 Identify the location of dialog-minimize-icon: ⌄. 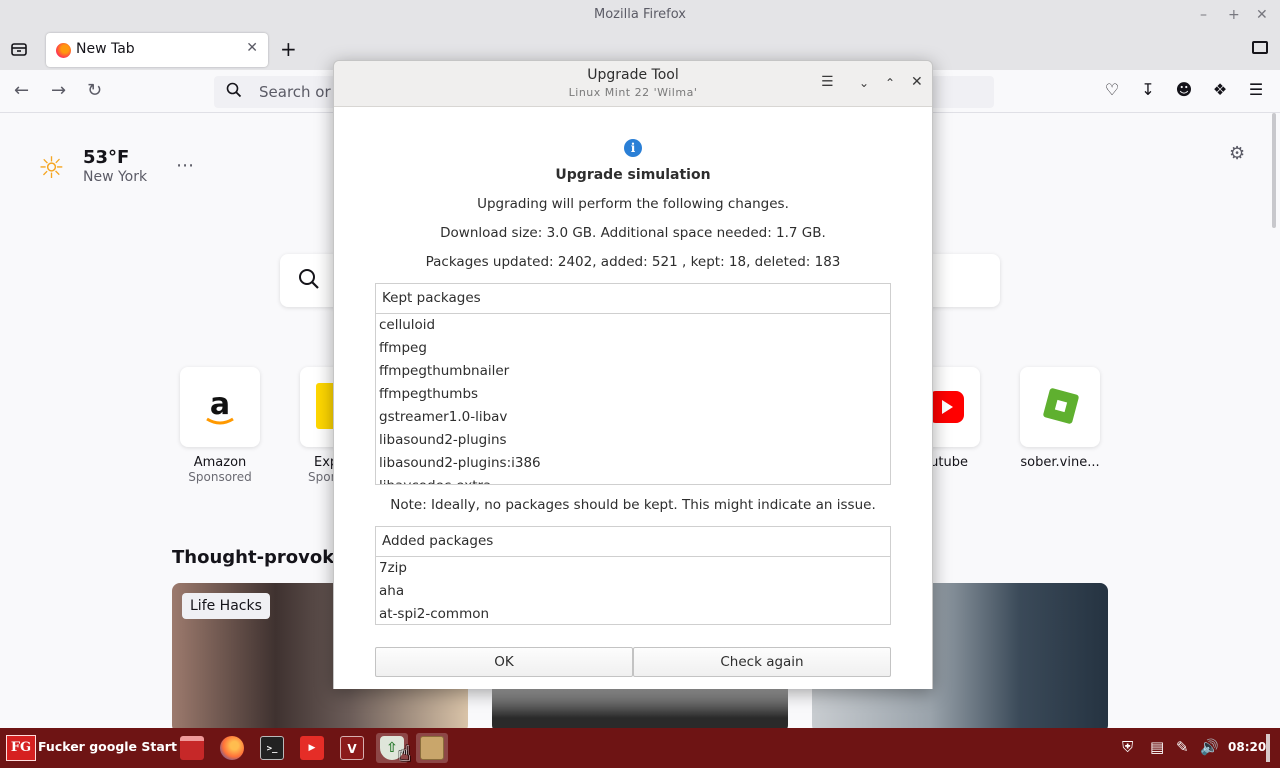
(864, 83).